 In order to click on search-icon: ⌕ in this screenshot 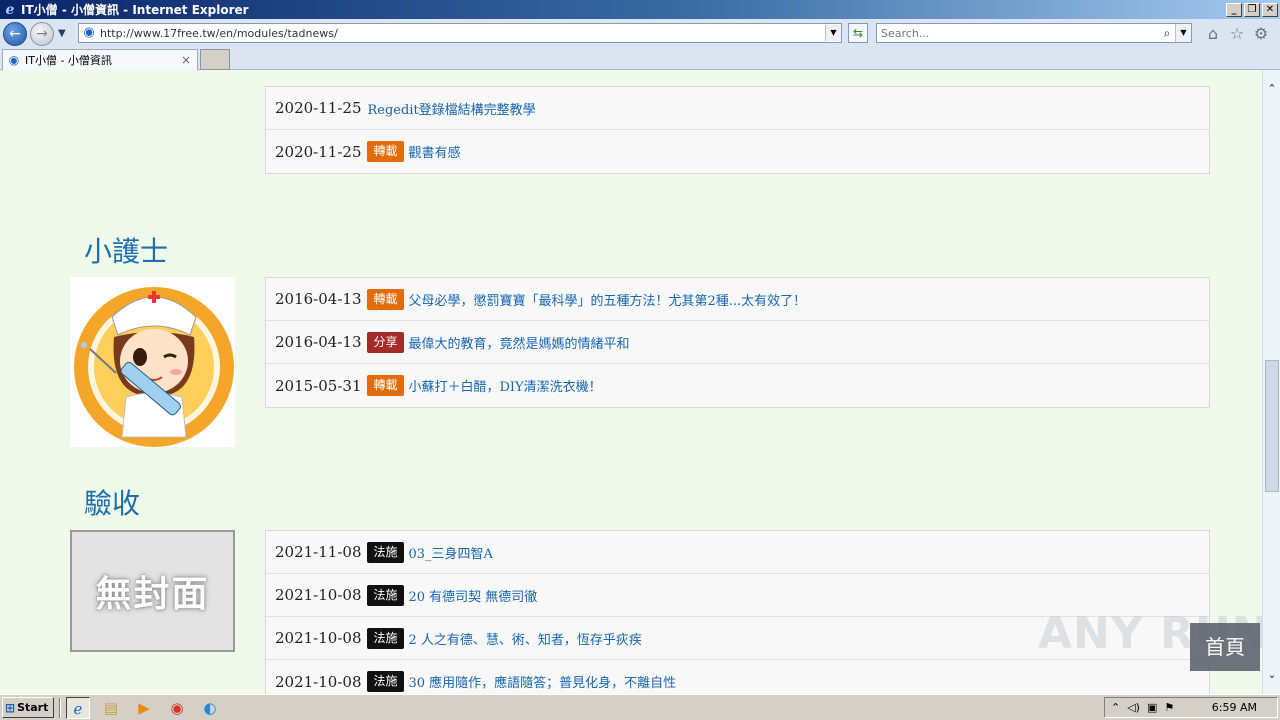, I will do `click(1167, 33)`.